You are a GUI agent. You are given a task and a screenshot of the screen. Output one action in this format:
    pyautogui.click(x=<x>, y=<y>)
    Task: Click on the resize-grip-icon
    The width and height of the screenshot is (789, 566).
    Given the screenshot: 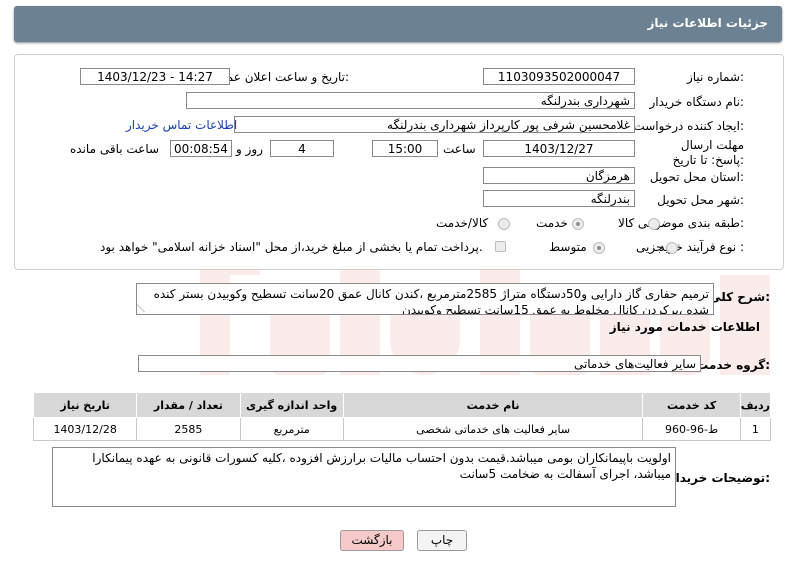 What is the action you would take?
    pyautogui.click(x=145, y=308)
    